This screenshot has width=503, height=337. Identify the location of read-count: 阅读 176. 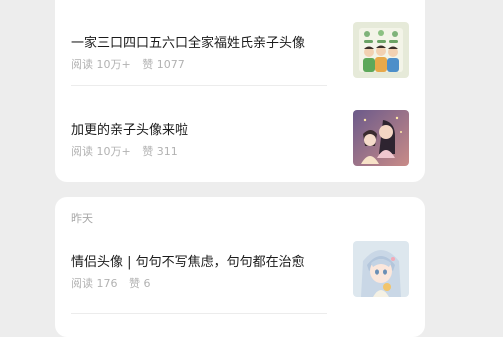
(94, 283).